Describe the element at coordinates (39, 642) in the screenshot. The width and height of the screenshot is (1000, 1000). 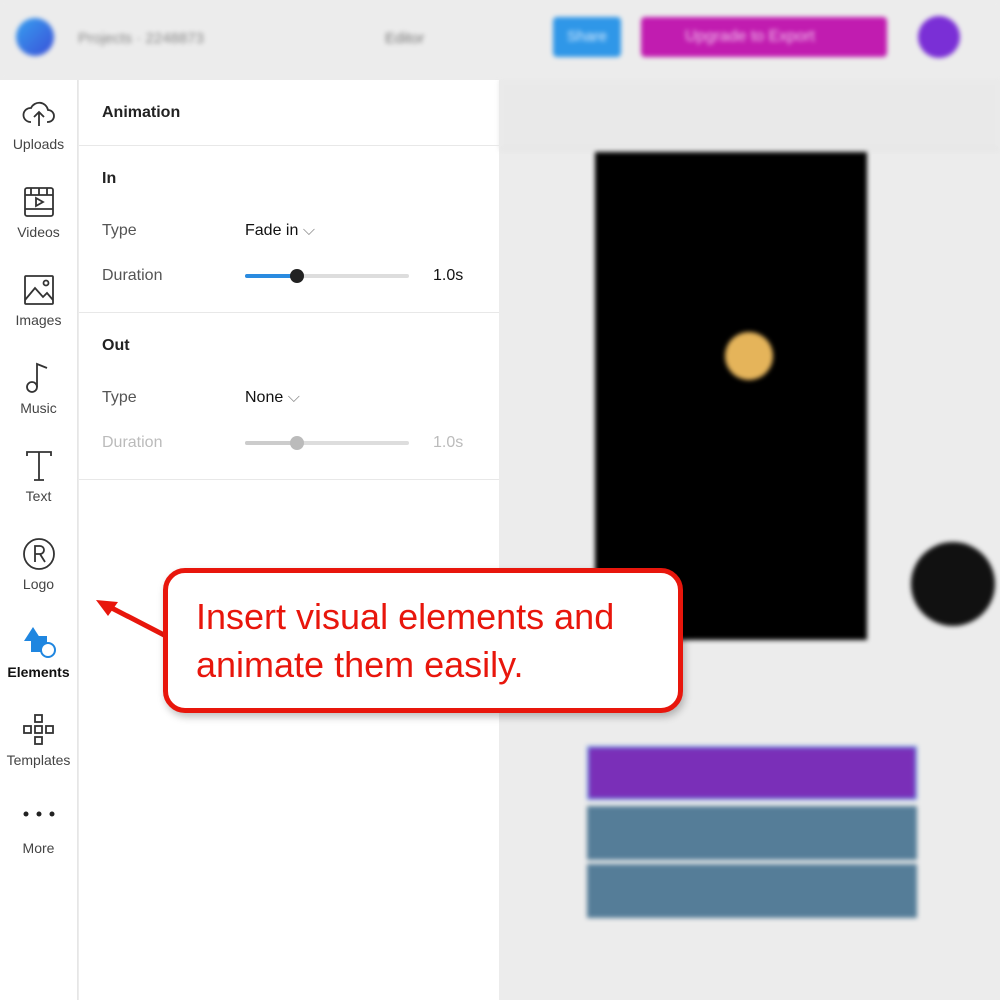
I see `shapes-icon` at that location.